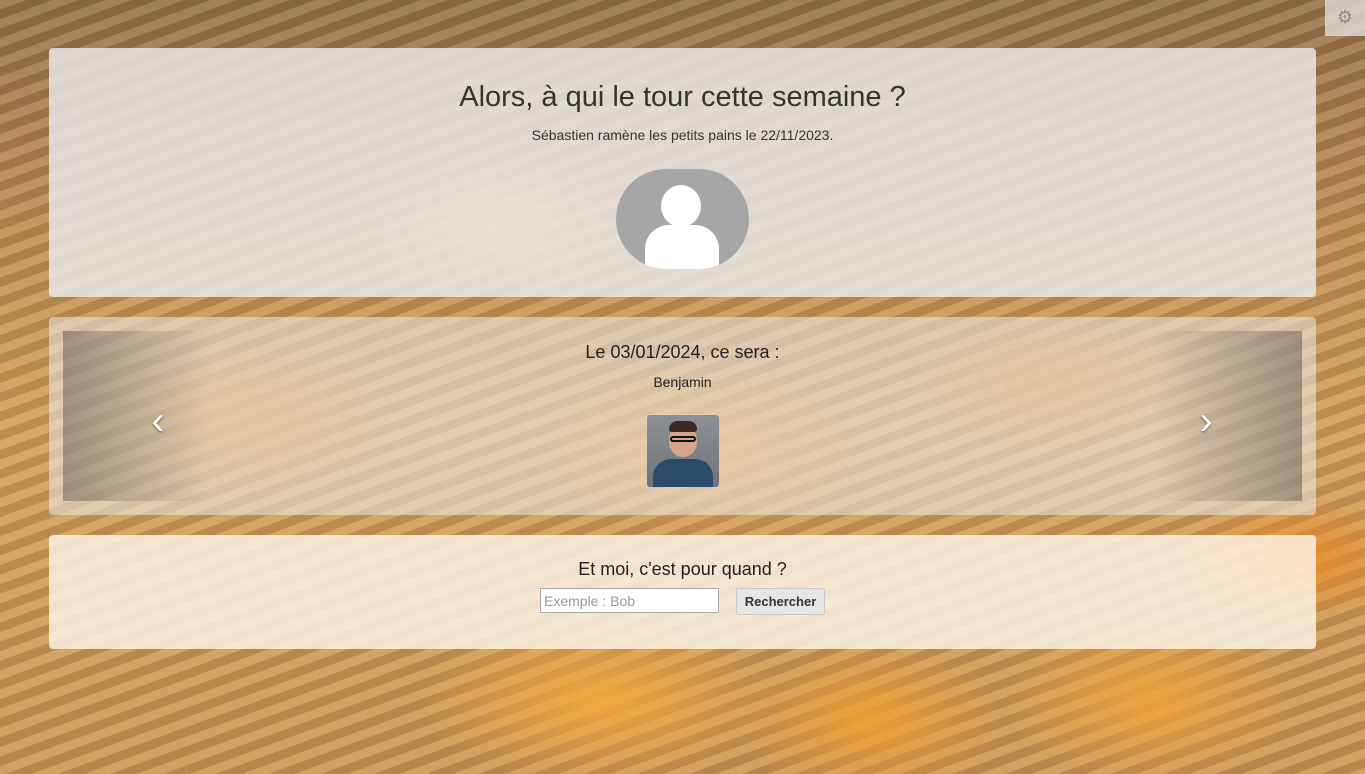 This screenshot has width=1365, height=774. I want to click on search-card: Et moi, c'est pour quand ? Rechercher, so click(682, 592).